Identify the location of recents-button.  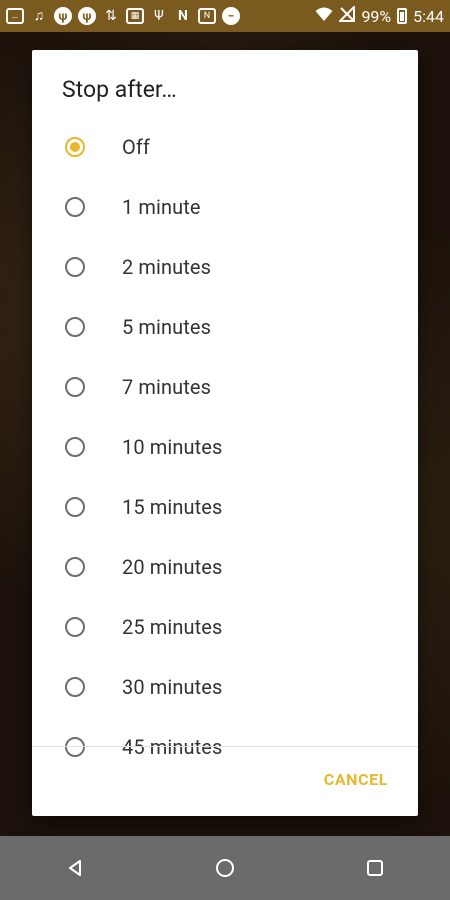
(375, 868).